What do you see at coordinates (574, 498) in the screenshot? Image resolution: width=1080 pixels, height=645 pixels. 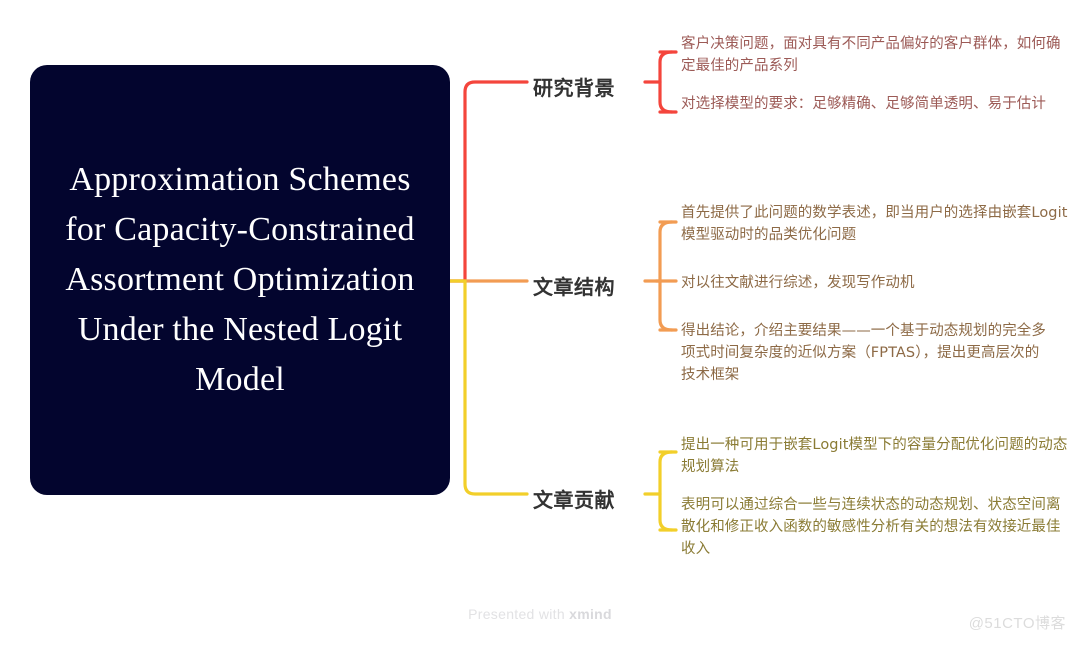 I see `branch-label-article-contribution: 文章贡献` at bounding box center [574, 498].